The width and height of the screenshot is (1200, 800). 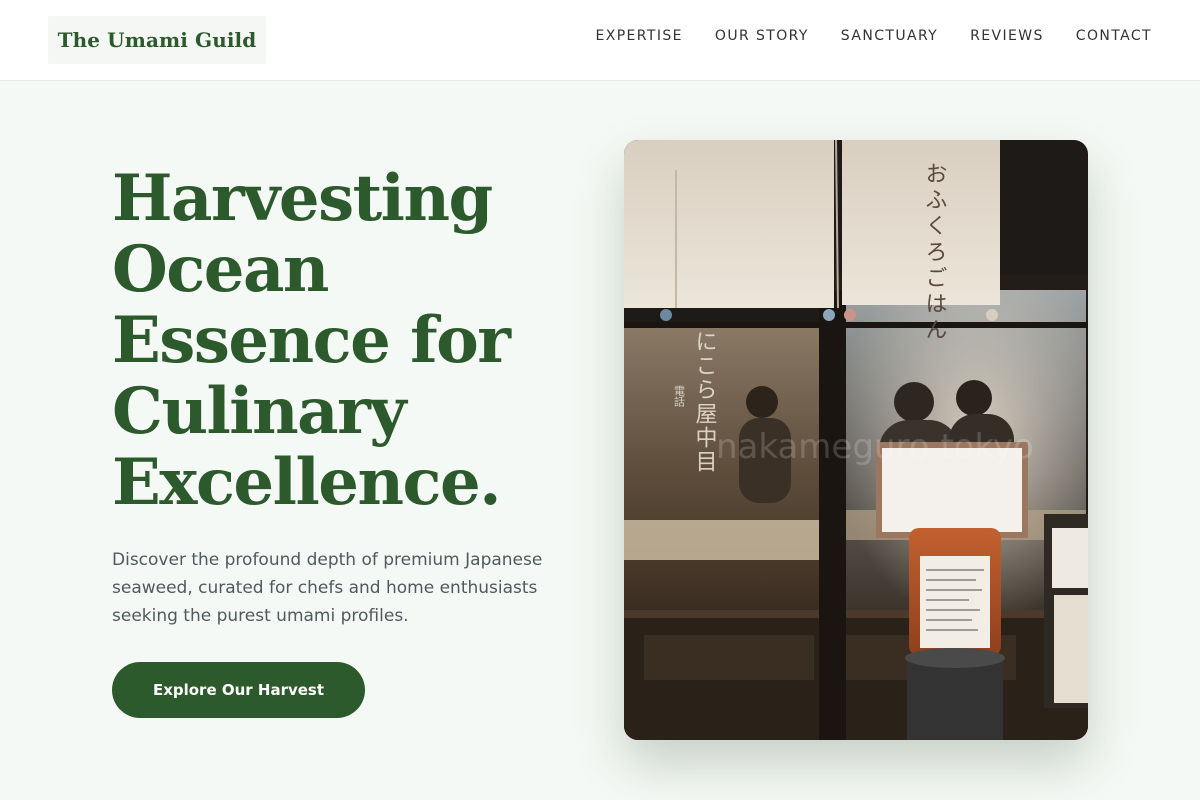 I want to click on nav-item-our-story: OUR STORY, so click(x=762, y=36).